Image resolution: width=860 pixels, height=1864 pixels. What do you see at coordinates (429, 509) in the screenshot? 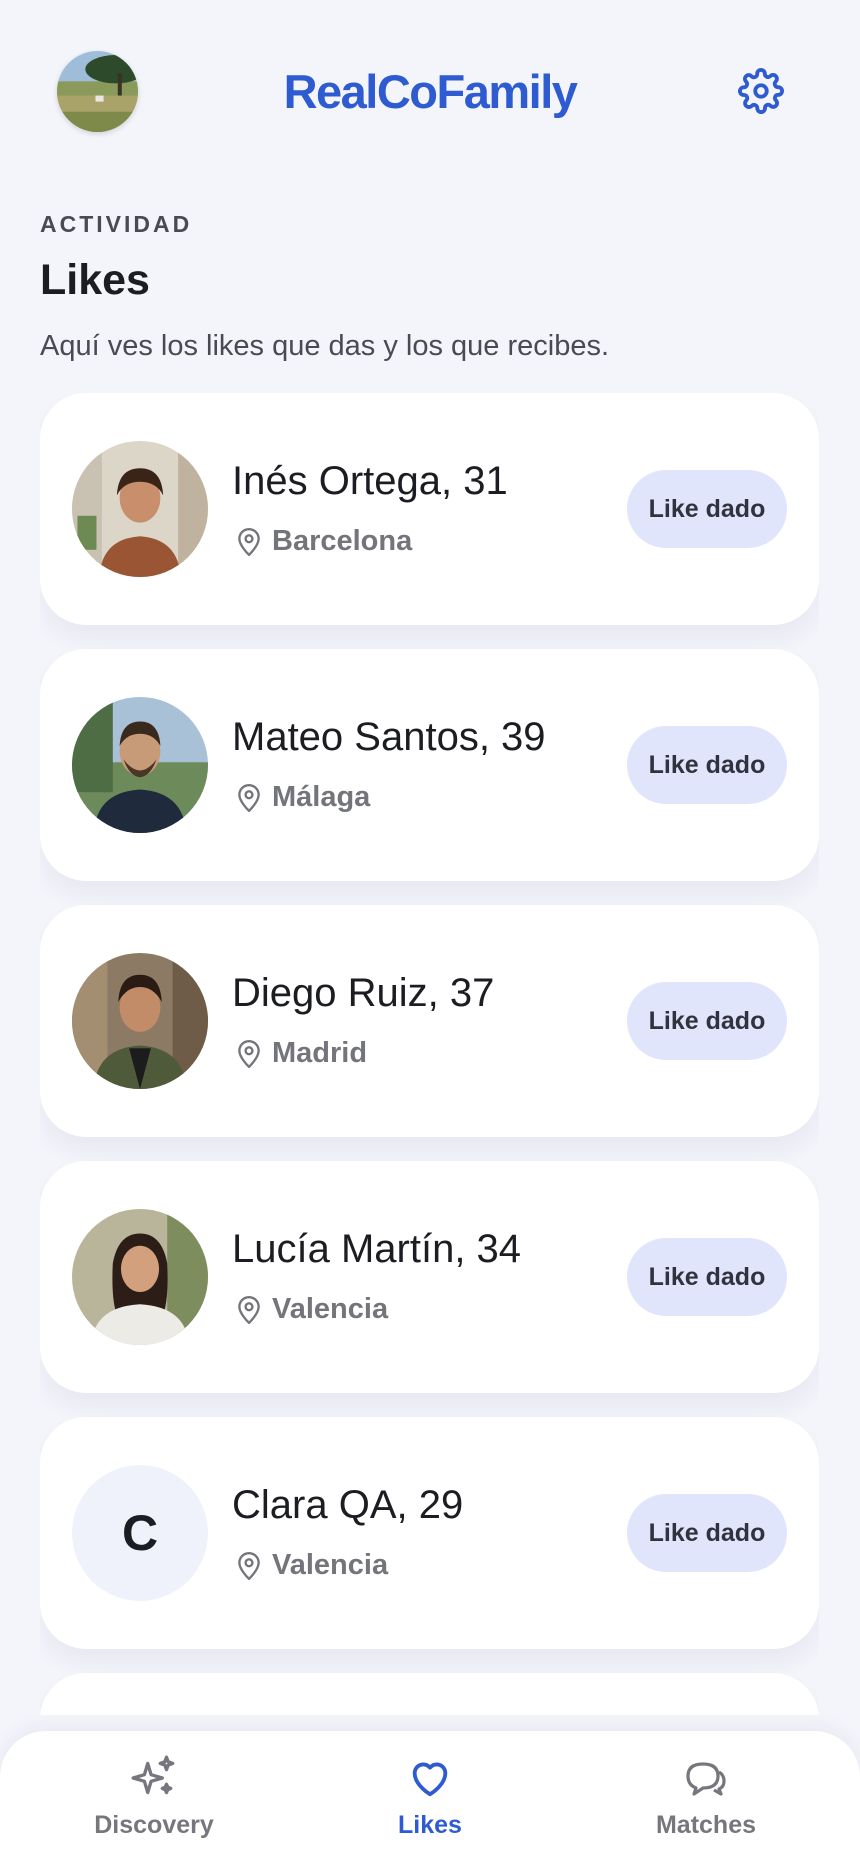
I see `like-card: Inés Ortega, 31 Barcelona Like dado` at bounding box center [429, 509].